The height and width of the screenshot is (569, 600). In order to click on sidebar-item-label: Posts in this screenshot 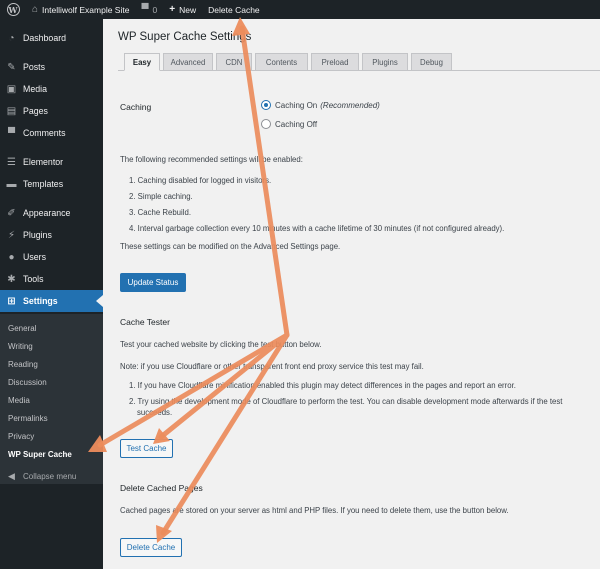, I will do `click(34, 67)`.